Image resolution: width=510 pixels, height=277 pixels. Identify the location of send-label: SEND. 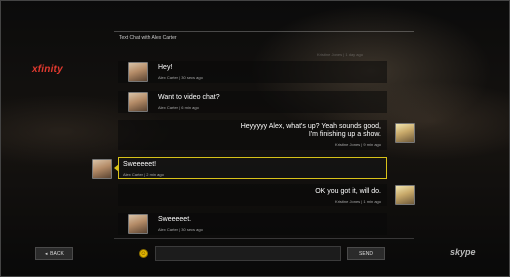
(366, 253).